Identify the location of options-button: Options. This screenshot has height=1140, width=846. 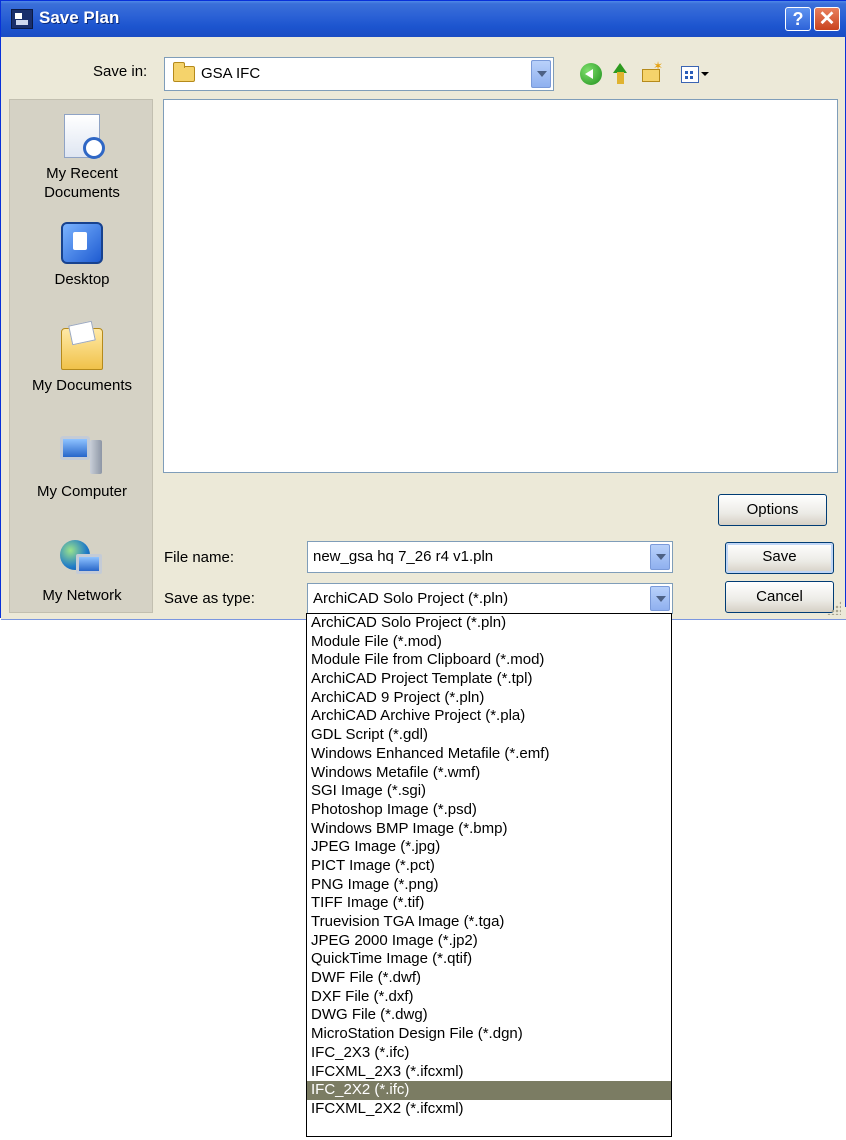
(772, 510).